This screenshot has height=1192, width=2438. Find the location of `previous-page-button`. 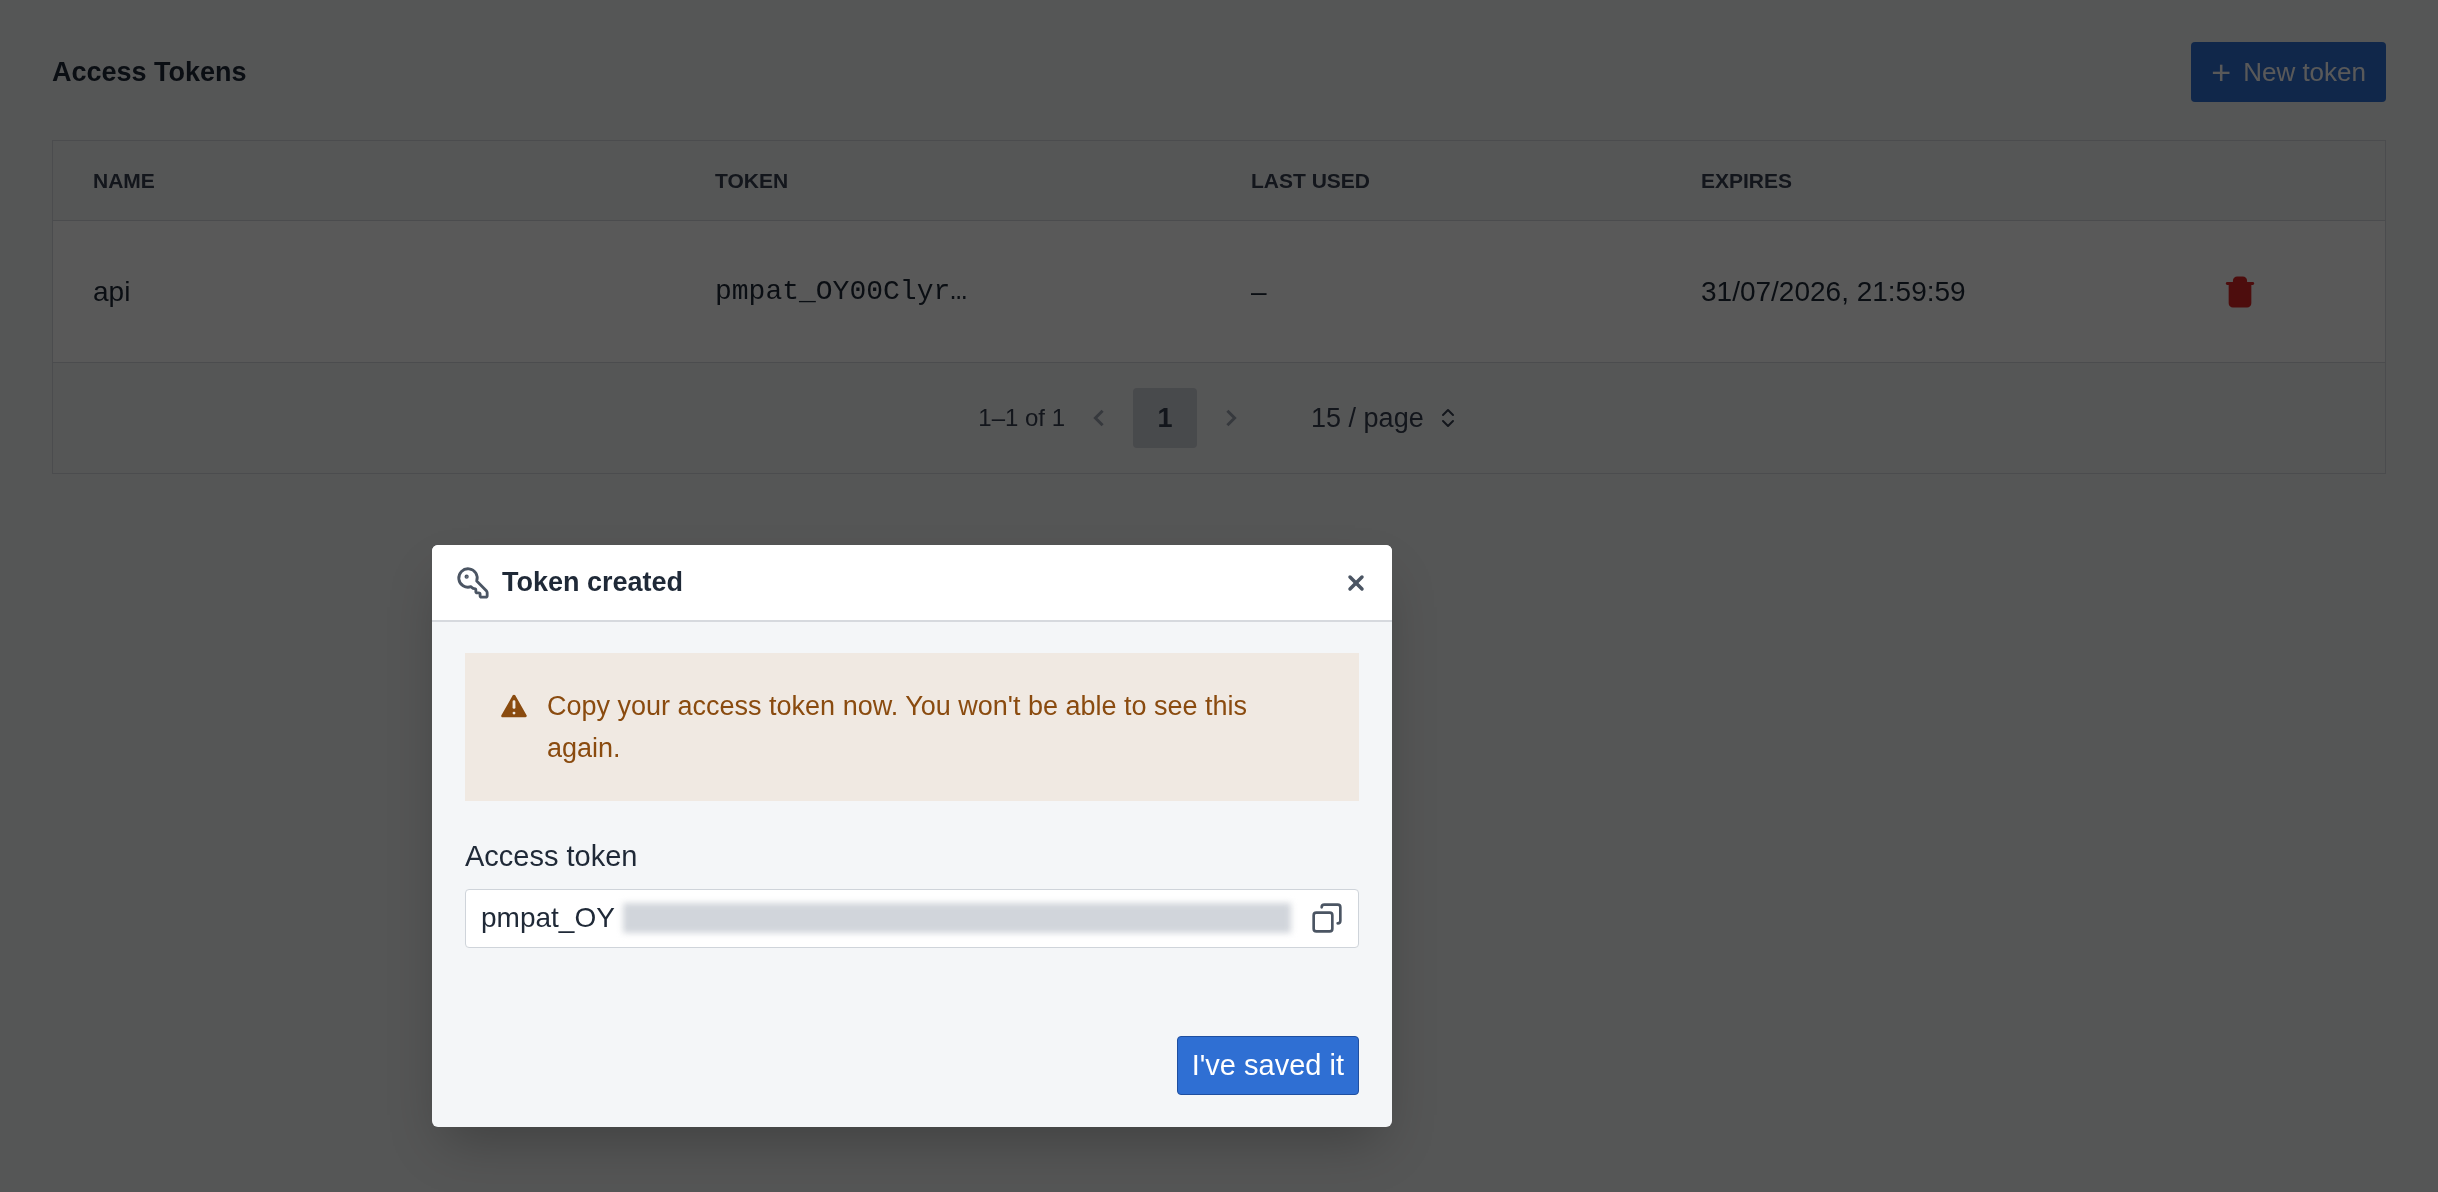

previous-page-button is located at coordinates (1099, 418).